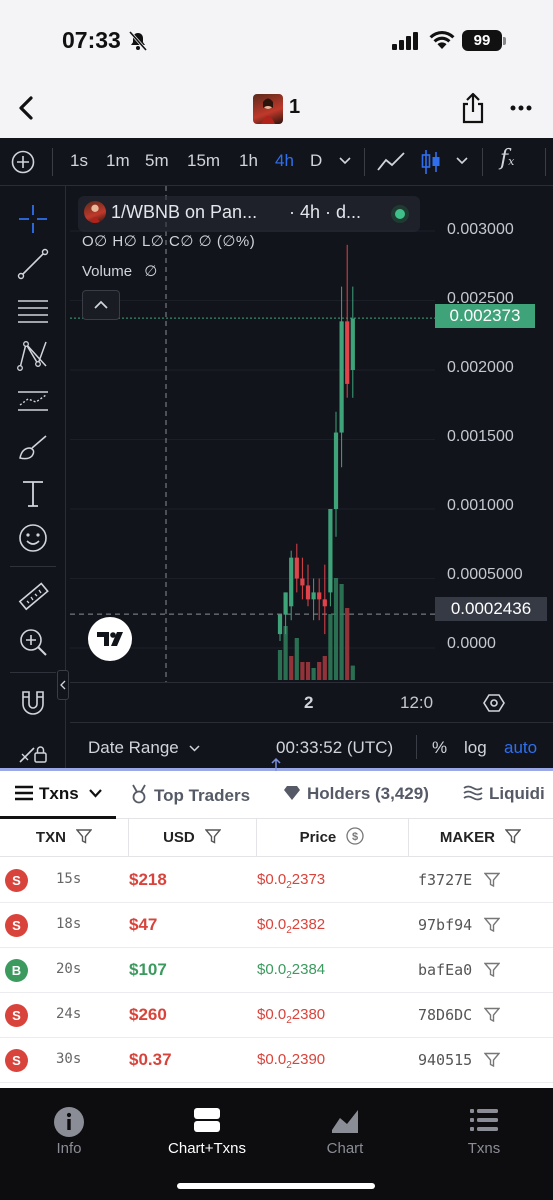 The width and height of the screenshot is (553, 1200). Describe the element at coordinates (16, 1015) in the screenshot. I see `txn-type-badge: S` at that location.